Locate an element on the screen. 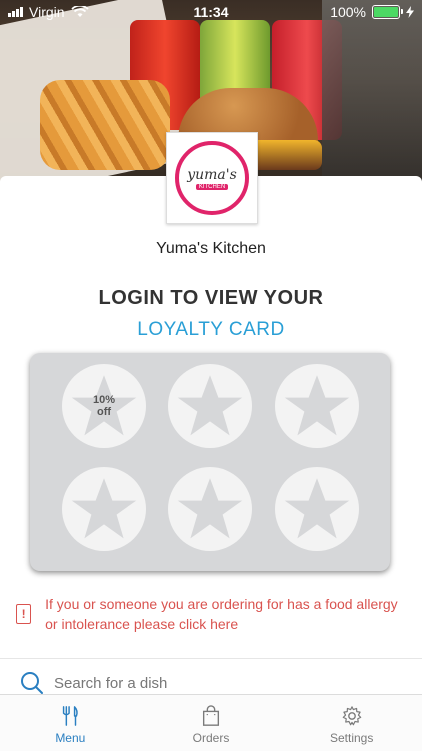 The image size is (422, 751). search-icon is located at coordinates (32, 683).